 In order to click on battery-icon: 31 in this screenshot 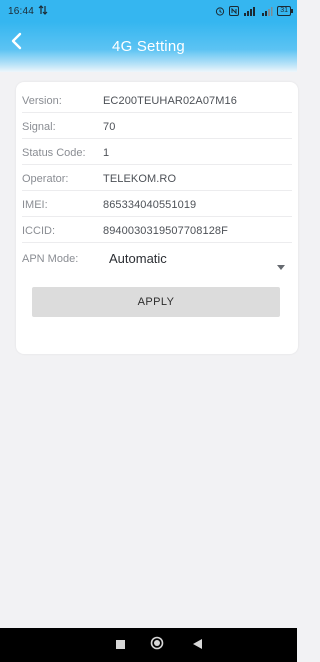, I will do `click(285, 11)`.